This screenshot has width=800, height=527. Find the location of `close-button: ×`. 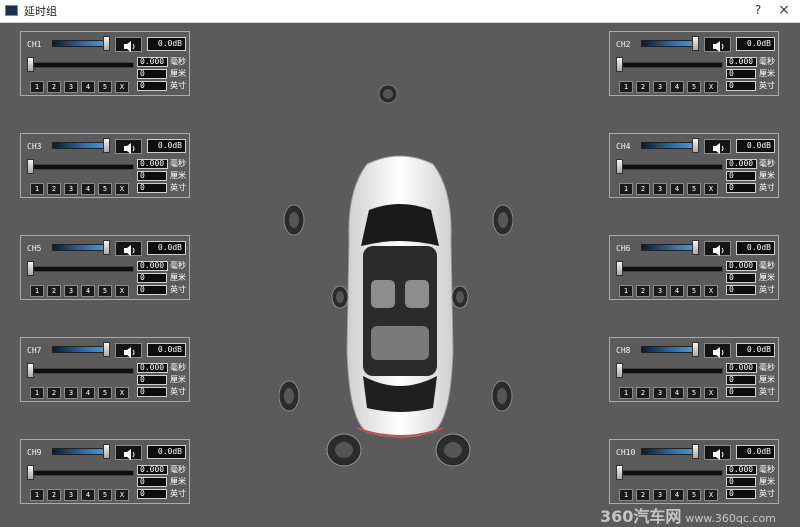

close-button: × is located at coordinates (784, 10).